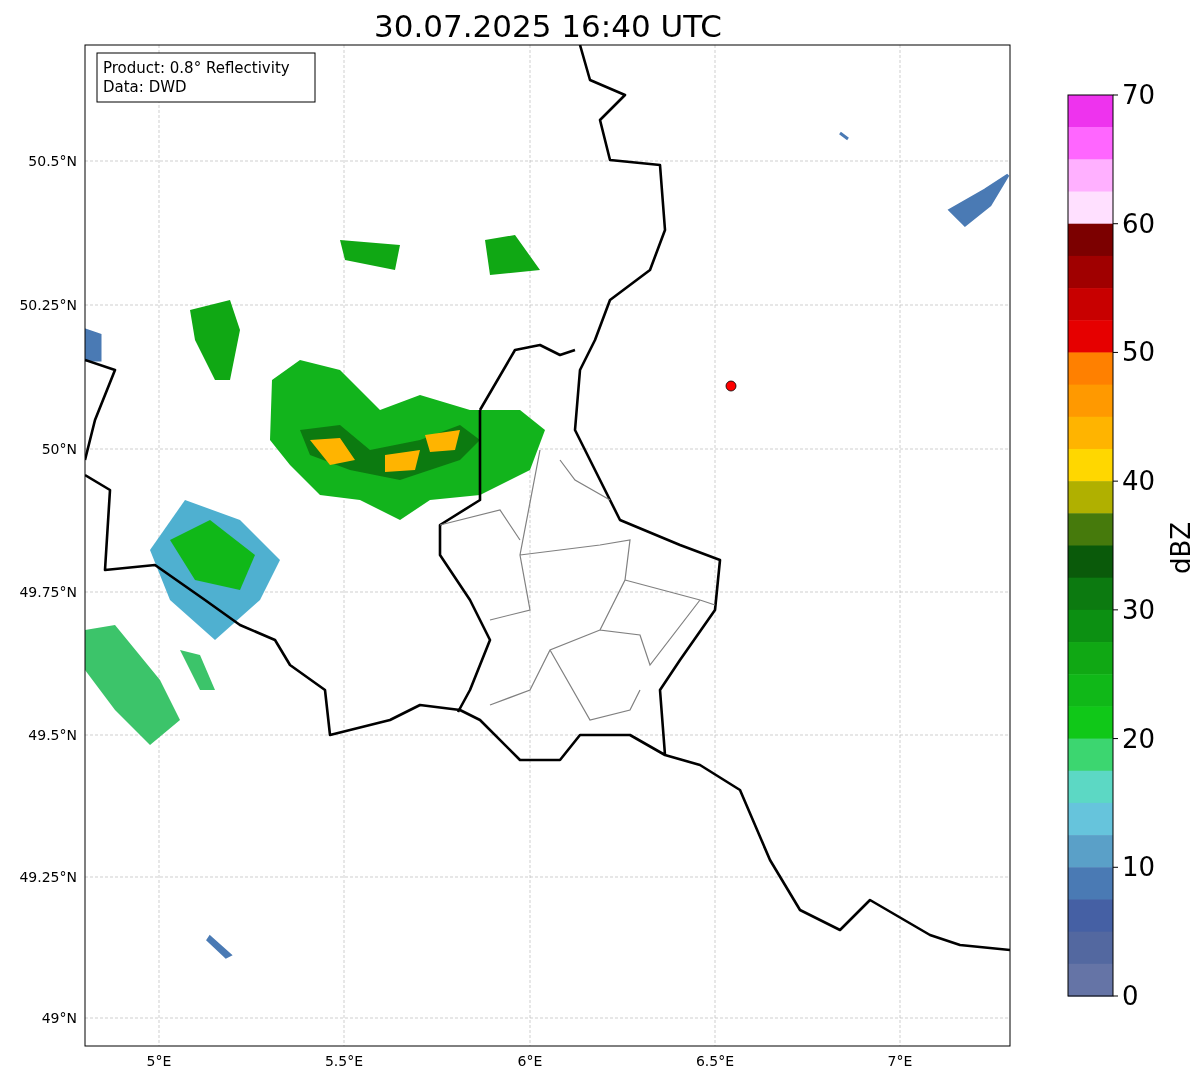  What do you see at coordinates (1181, 548) in the screenshot?
I see `colorbar-label: dBZ` at bounding box center [1181, 548].